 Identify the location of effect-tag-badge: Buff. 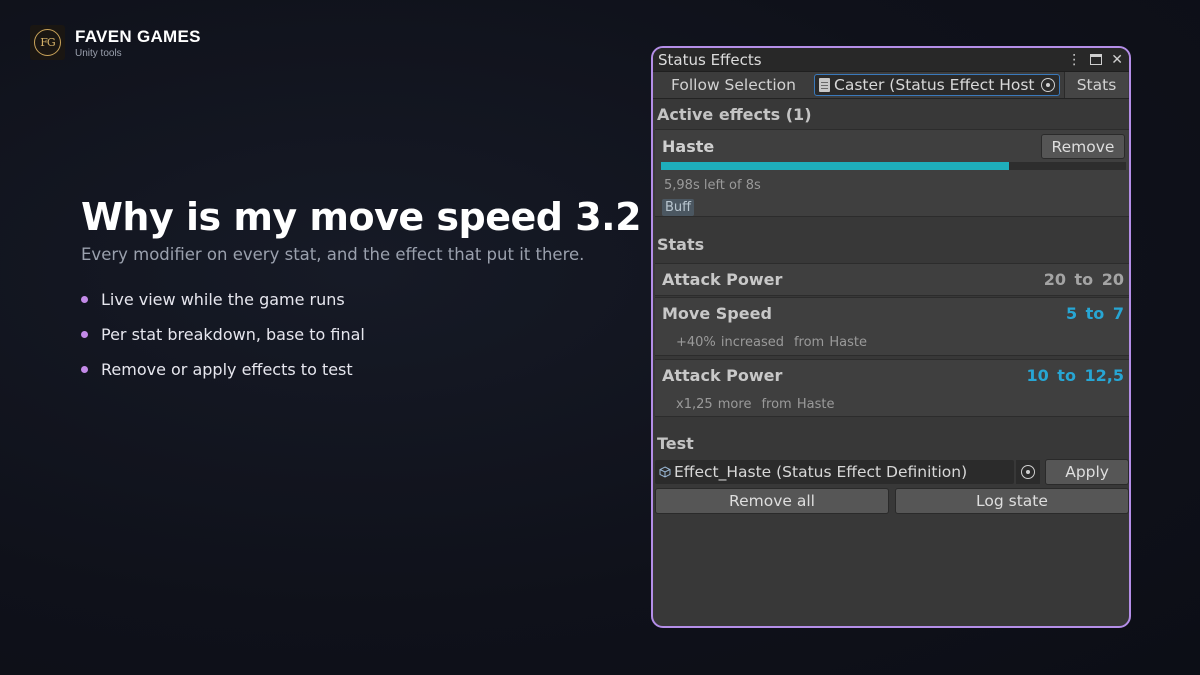
(678, 207).